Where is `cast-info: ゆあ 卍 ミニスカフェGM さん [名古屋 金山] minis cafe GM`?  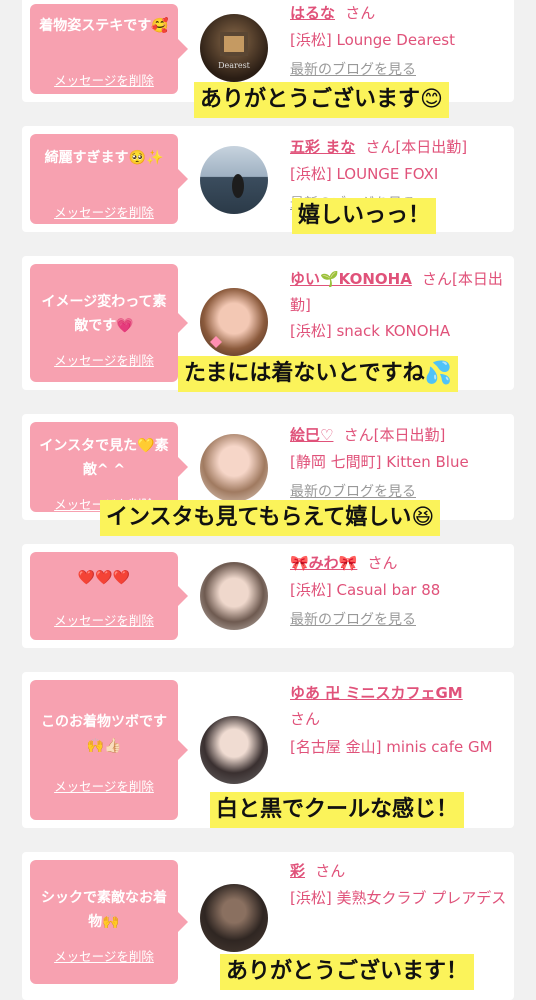 cast-info: ゆあ 卍 ミニスカフェGM さん [名古屋 金山] minis cafe GM is located at coordinates (400, 720).